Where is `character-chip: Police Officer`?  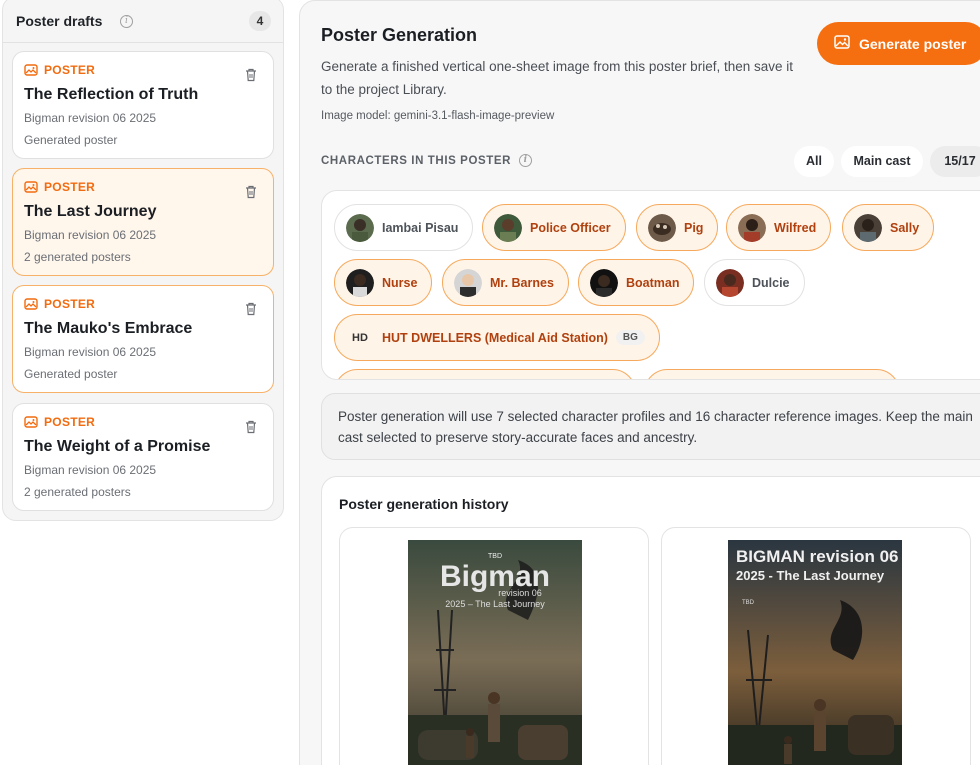 character-chip: Police Officer is located at coordinates (554, 227).